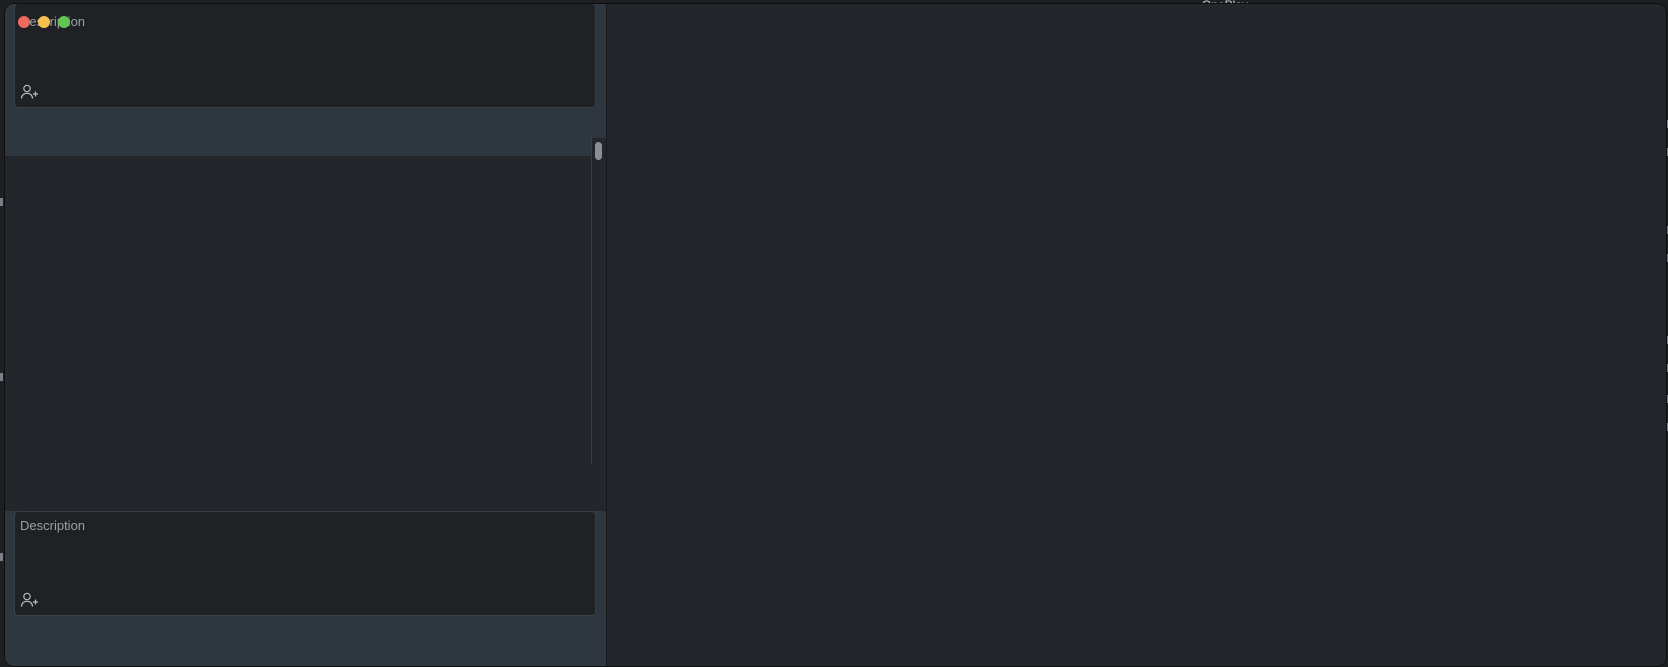 This screenshot has height=667, width=1668. What do you see at coordinates (598, 151) in the screenshot?
I see `scrollbar-thumb` at bounding box center [598, 151].